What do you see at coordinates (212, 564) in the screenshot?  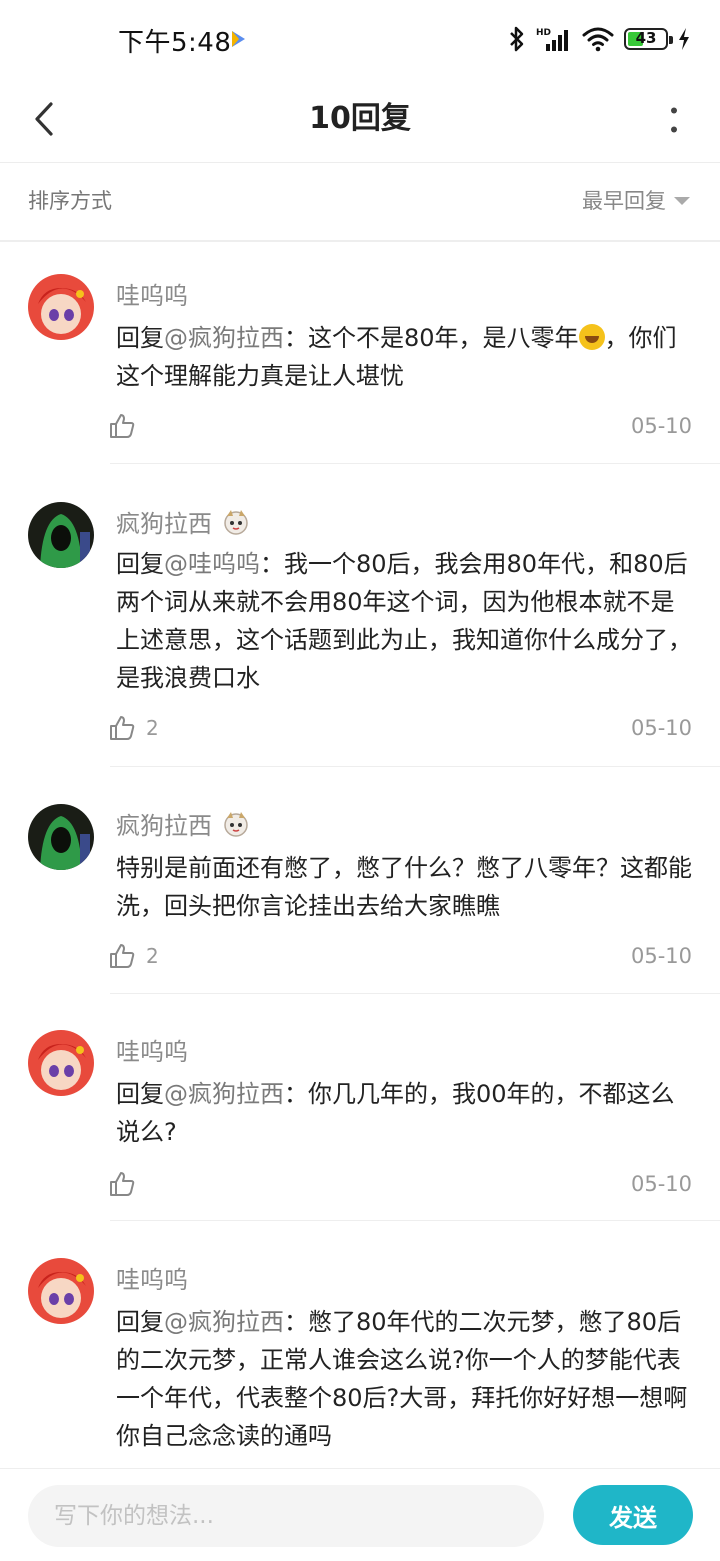 I see `mention-link: @哇呜呜` at bounding box center [212, 564].